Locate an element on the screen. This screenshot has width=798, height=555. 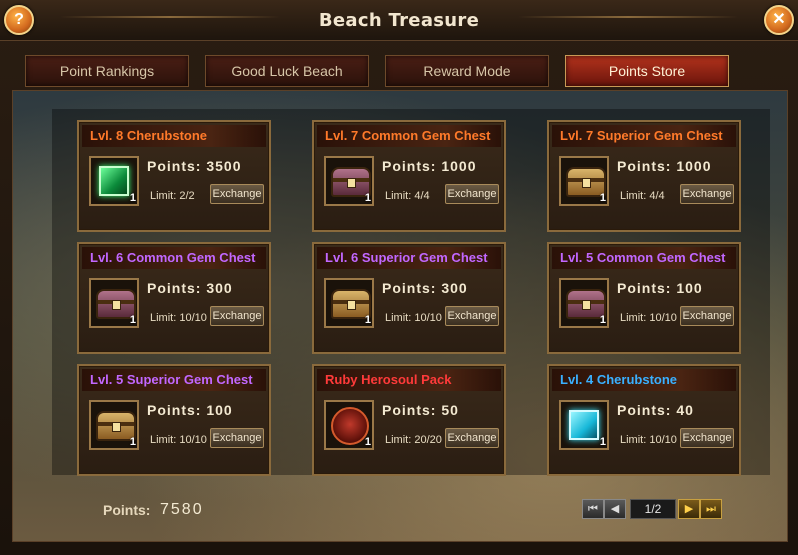
tab-point-rankings: Point Rankings is located at coordinates (107, 71).